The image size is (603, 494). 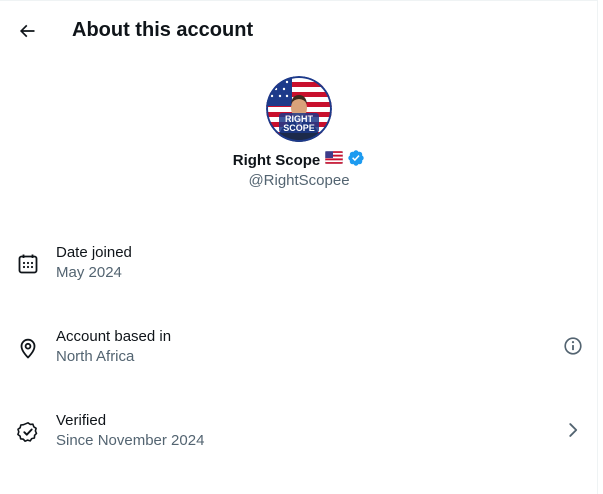 I want to click on avatar-logo-text: RIGHT SCOPE, so click(x=299, y=123).